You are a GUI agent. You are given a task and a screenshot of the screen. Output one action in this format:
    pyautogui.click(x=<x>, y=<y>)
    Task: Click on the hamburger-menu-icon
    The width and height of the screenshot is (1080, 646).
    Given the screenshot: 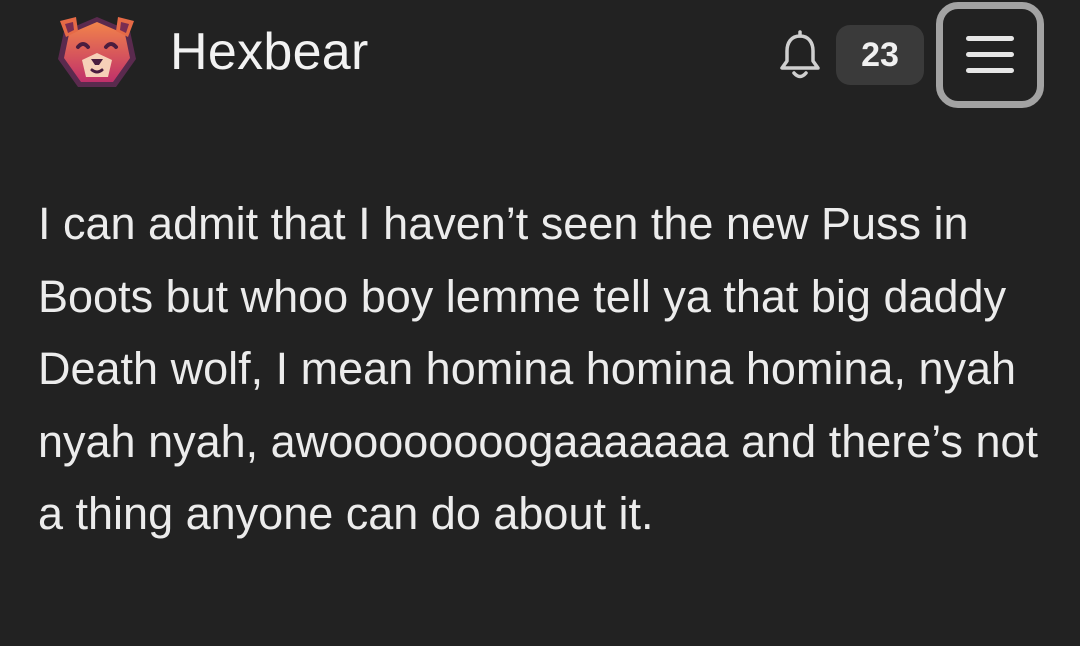 What is the action you would take?
    pyautogui.click(x=990, y=54)
    